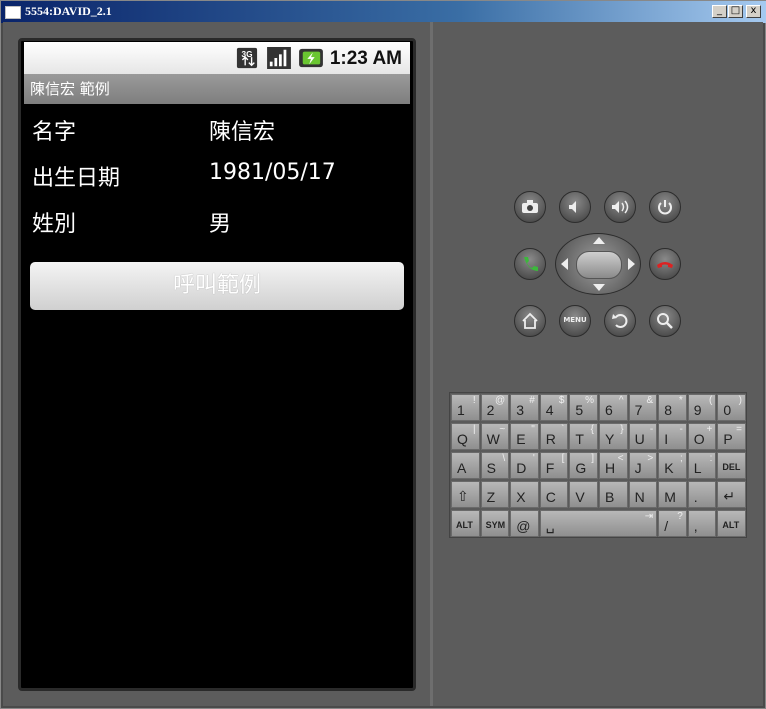 Image resolution: width=766 pixels, height=709 pixels. Describe the element at coordinates (672, 407) in the screenshot. I see `key-0-7: 8 *` at that location.